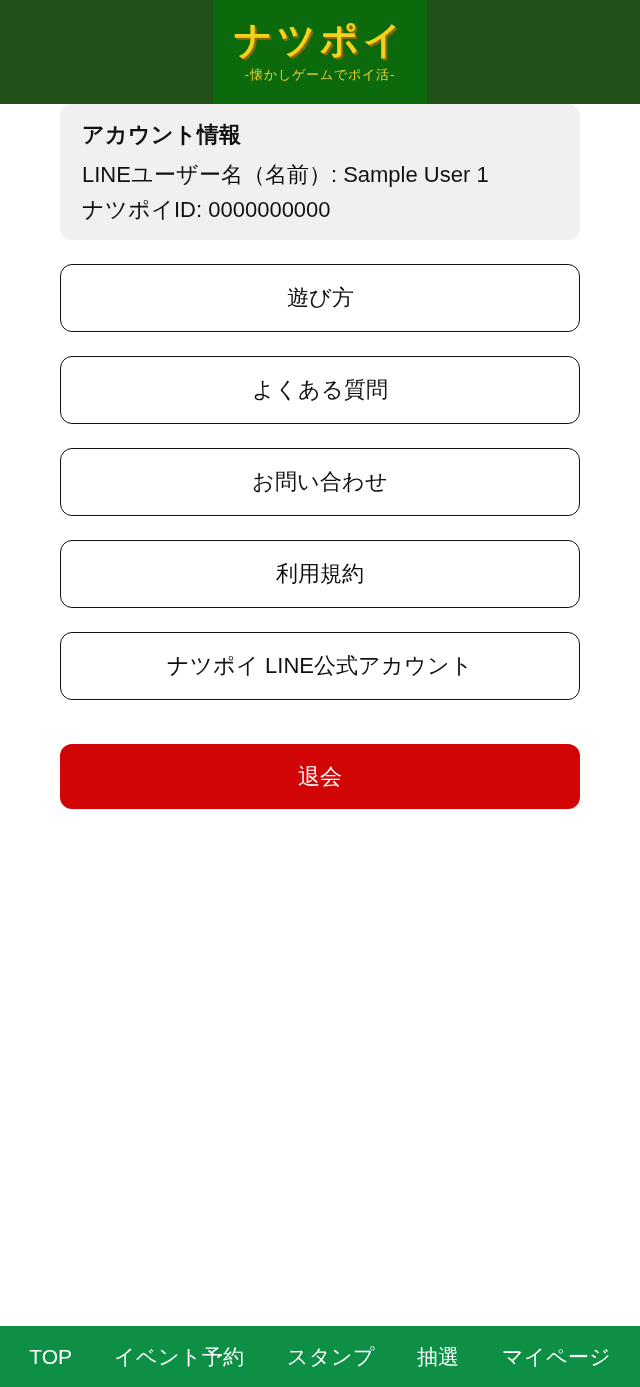  I want to click on nav-item: イベント予約, so click(179, 1356).